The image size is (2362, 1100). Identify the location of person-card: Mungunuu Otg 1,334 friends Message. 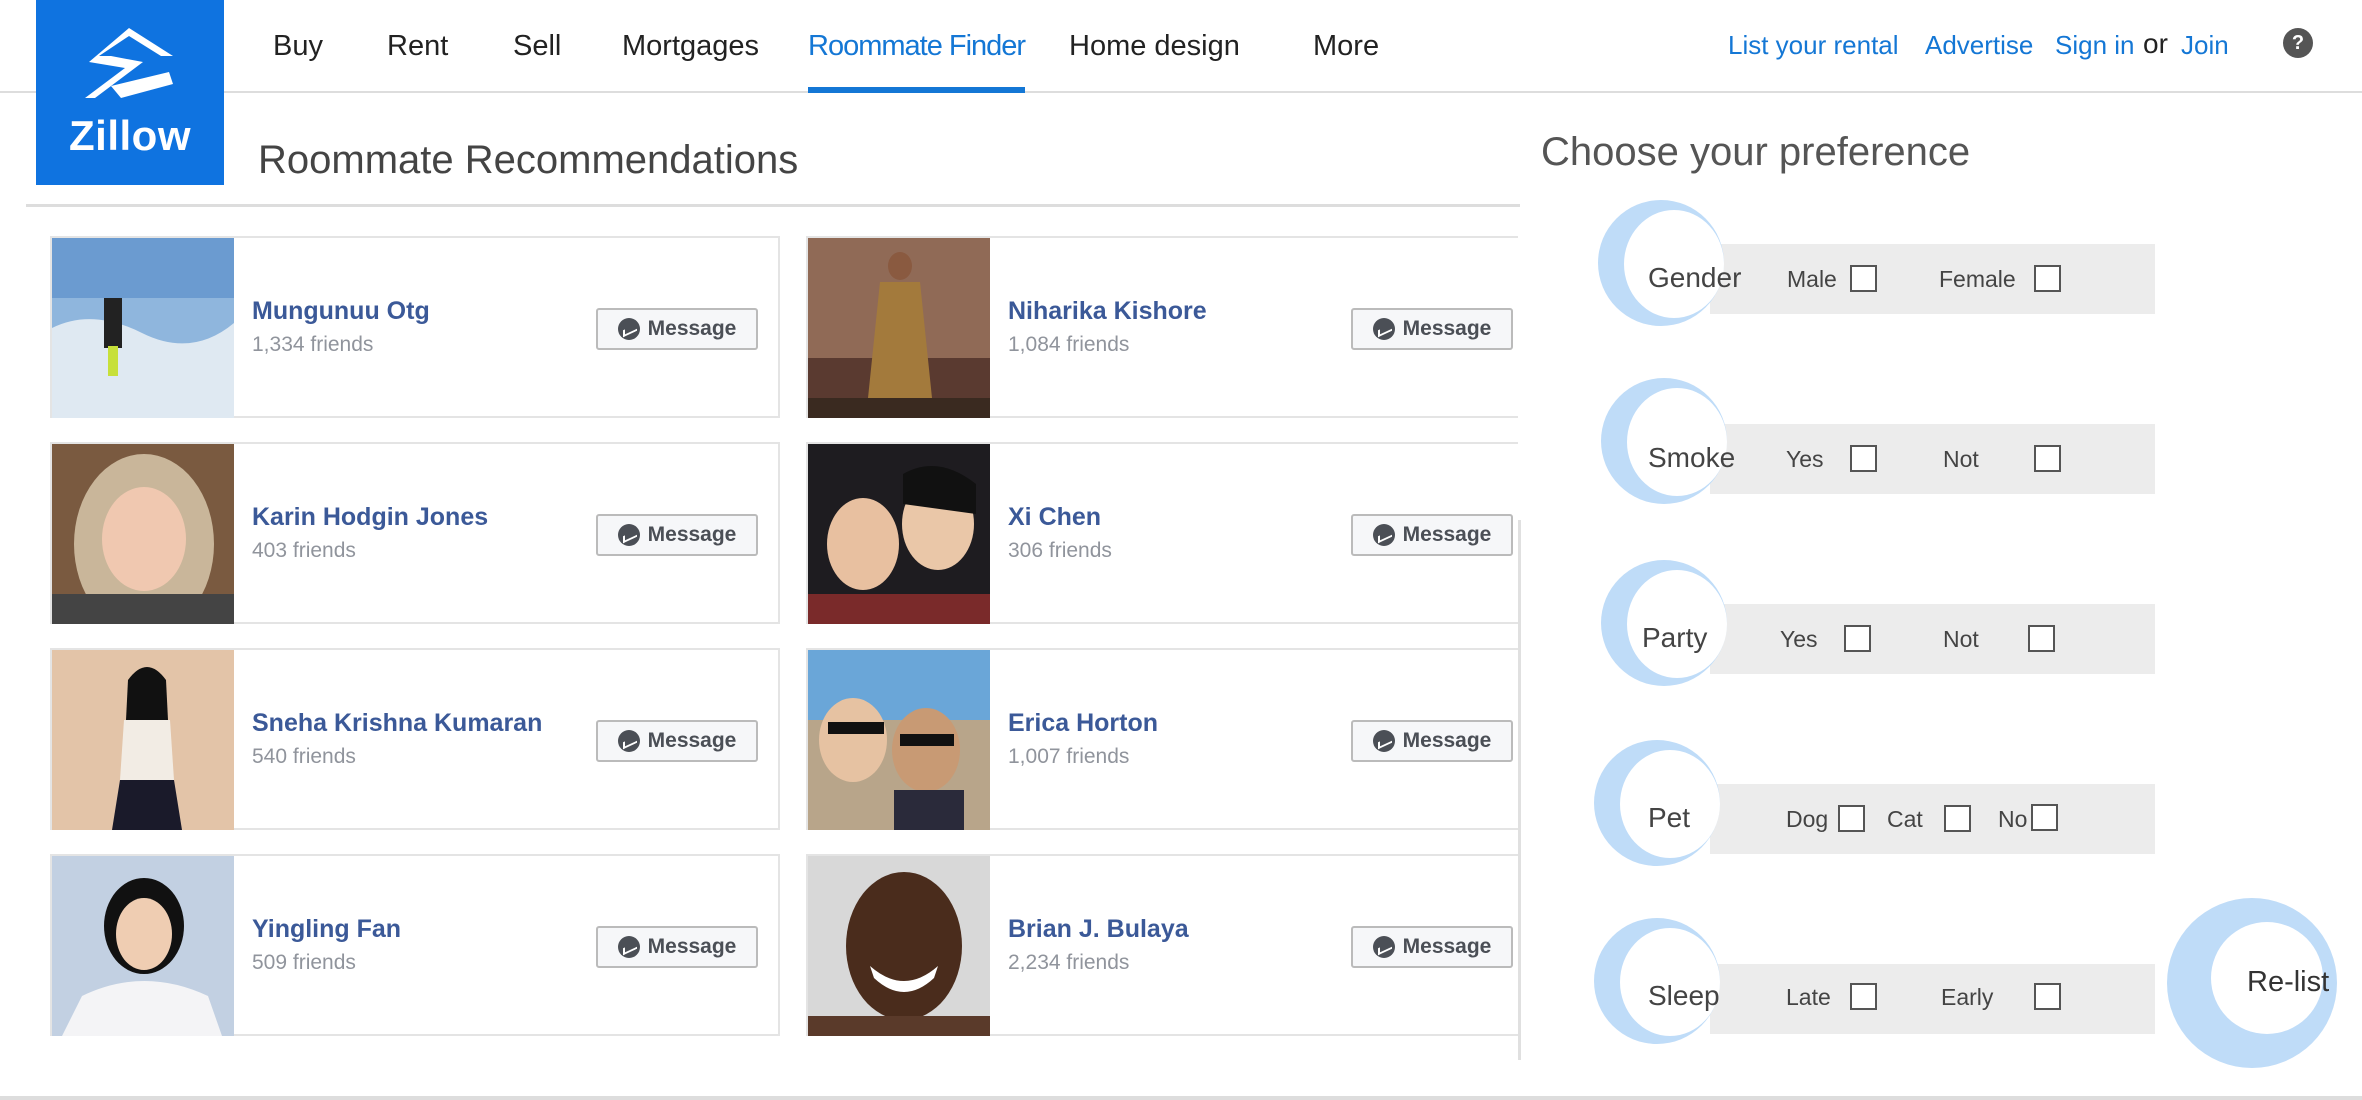
(415, 327).